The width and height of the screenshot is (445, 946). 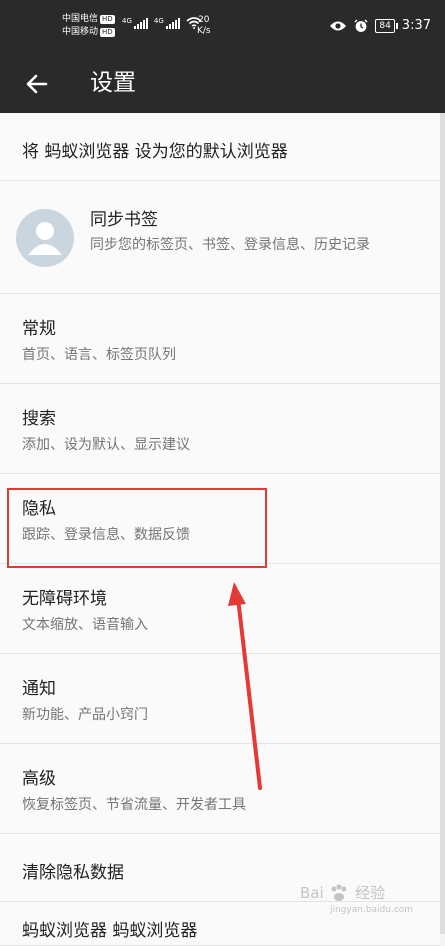 I want to click on advanced-item: 高级 恢复标签页、节省流量、开发者工具, so click(x=220, y=789).